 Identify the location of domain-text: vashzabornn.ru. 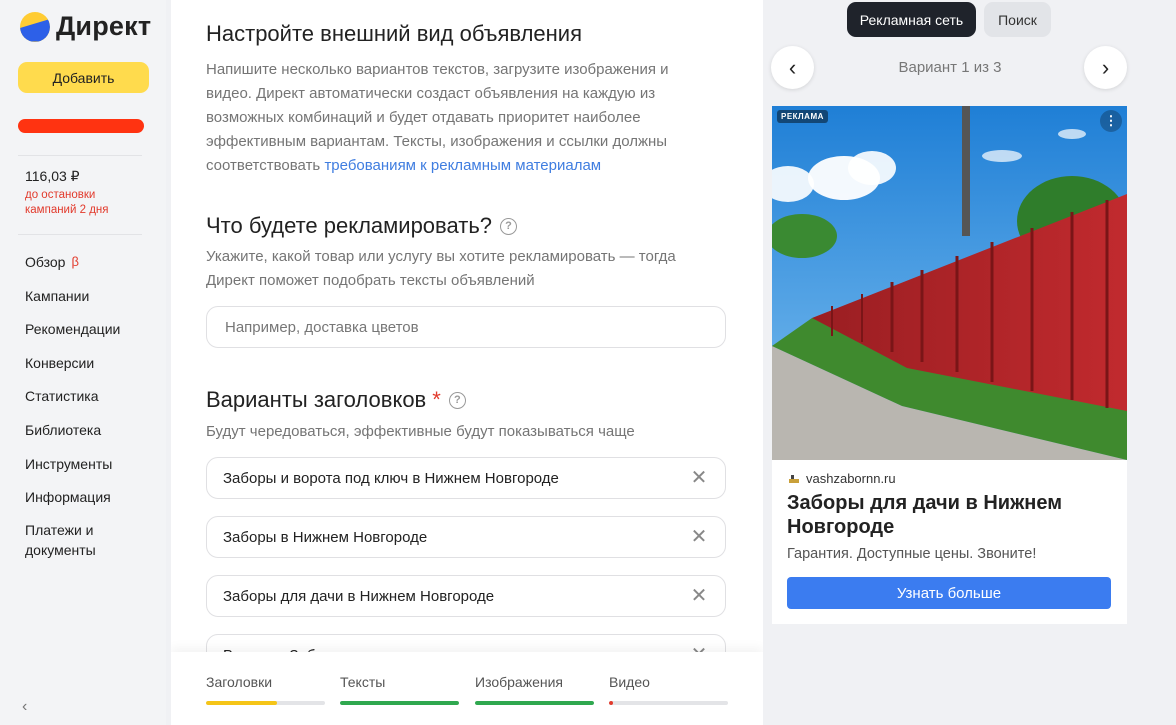
(851, 478).